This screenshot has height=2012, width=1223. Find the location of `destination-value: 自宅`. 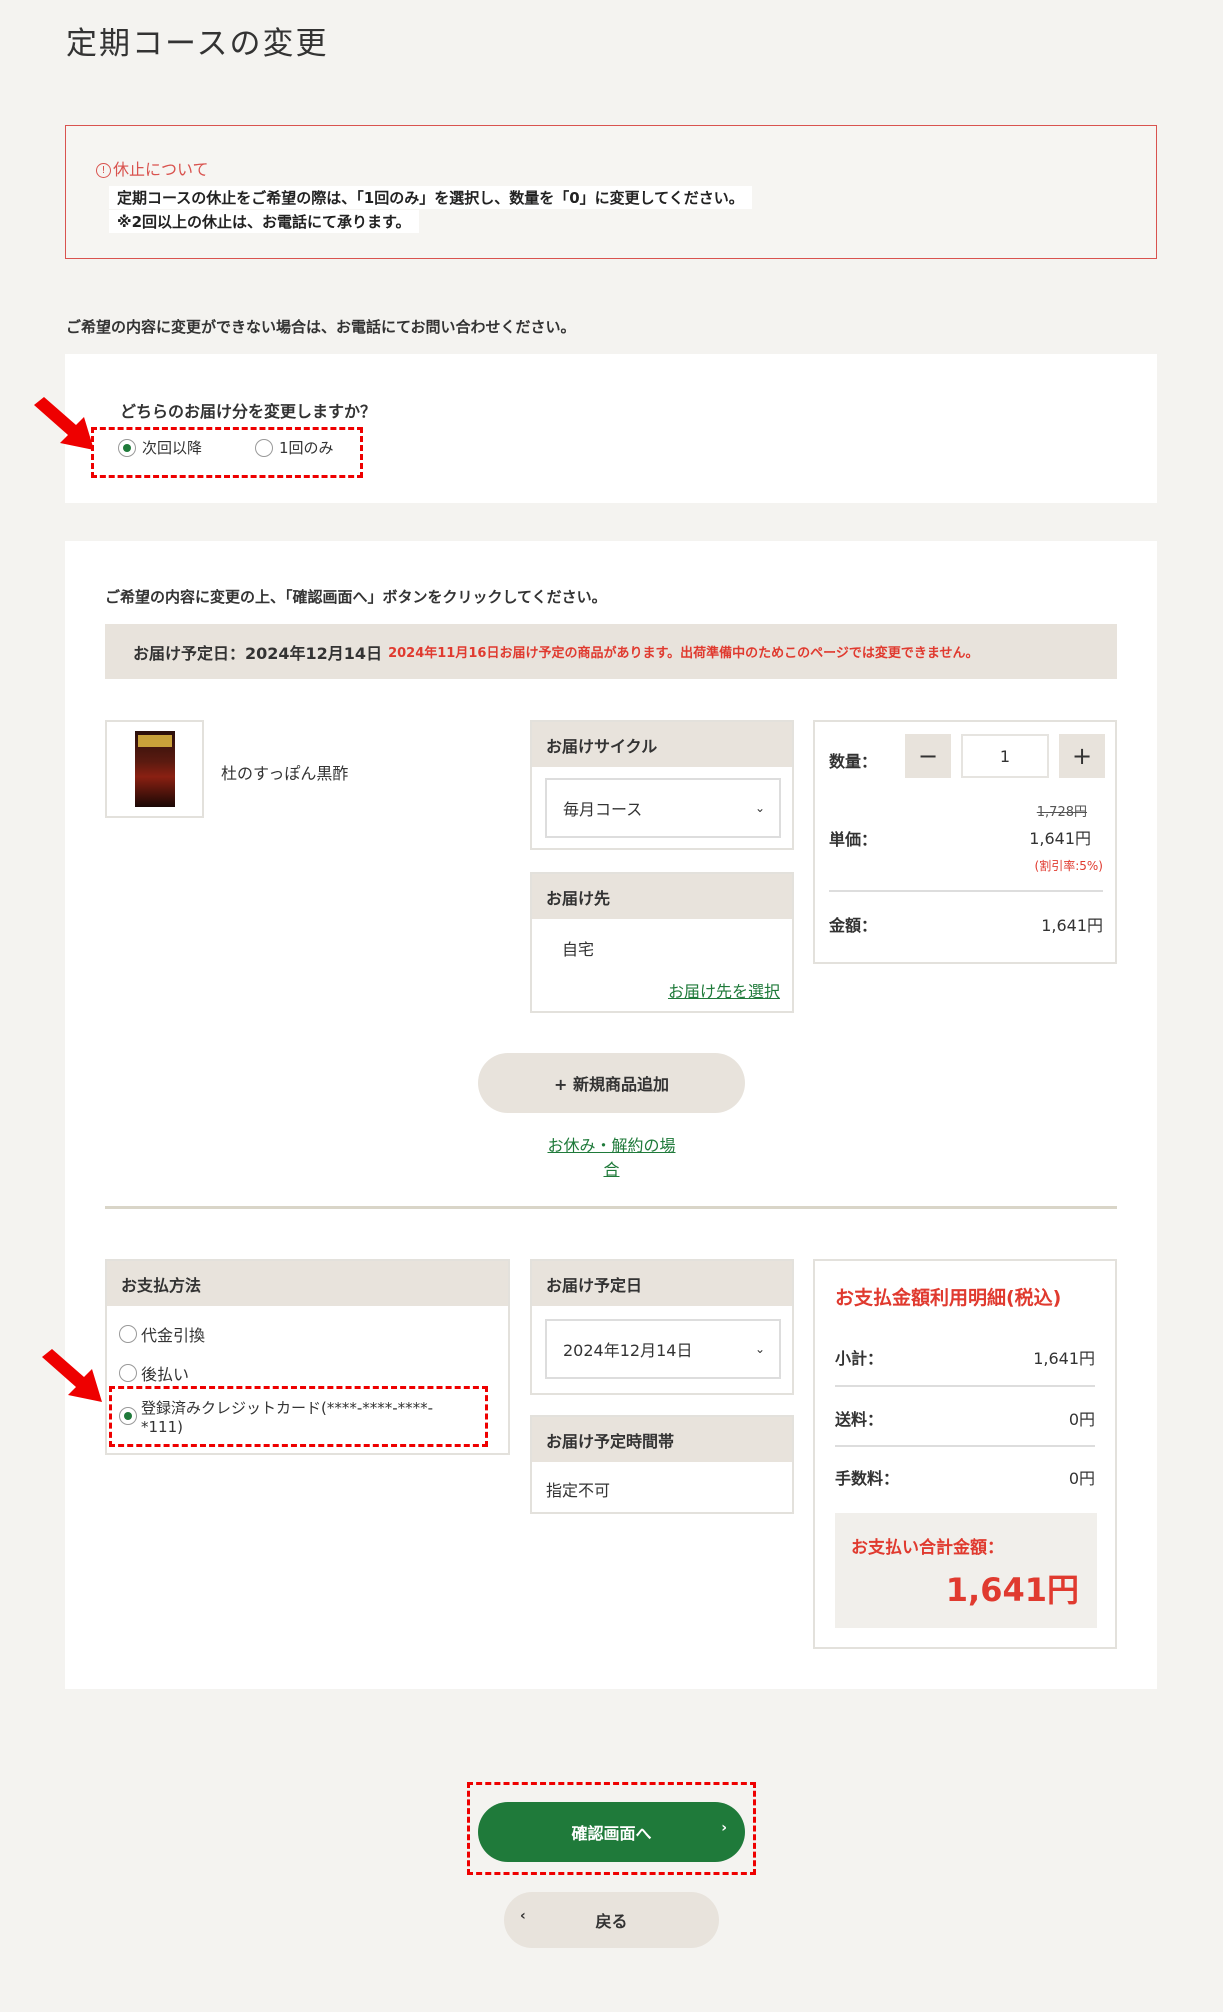

destination-value: 自宅 is located at coordinates (578, 949).